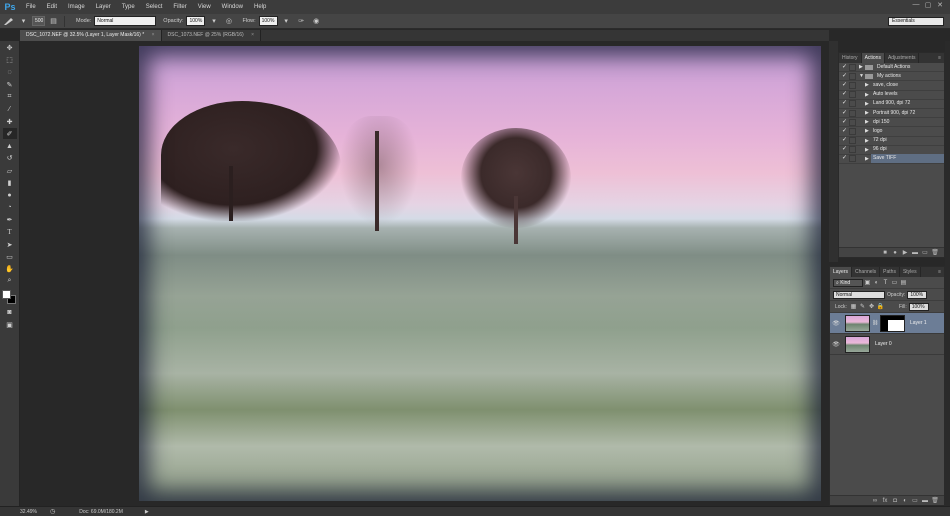  I want to click on menu-type: Type, so click(128, 7).